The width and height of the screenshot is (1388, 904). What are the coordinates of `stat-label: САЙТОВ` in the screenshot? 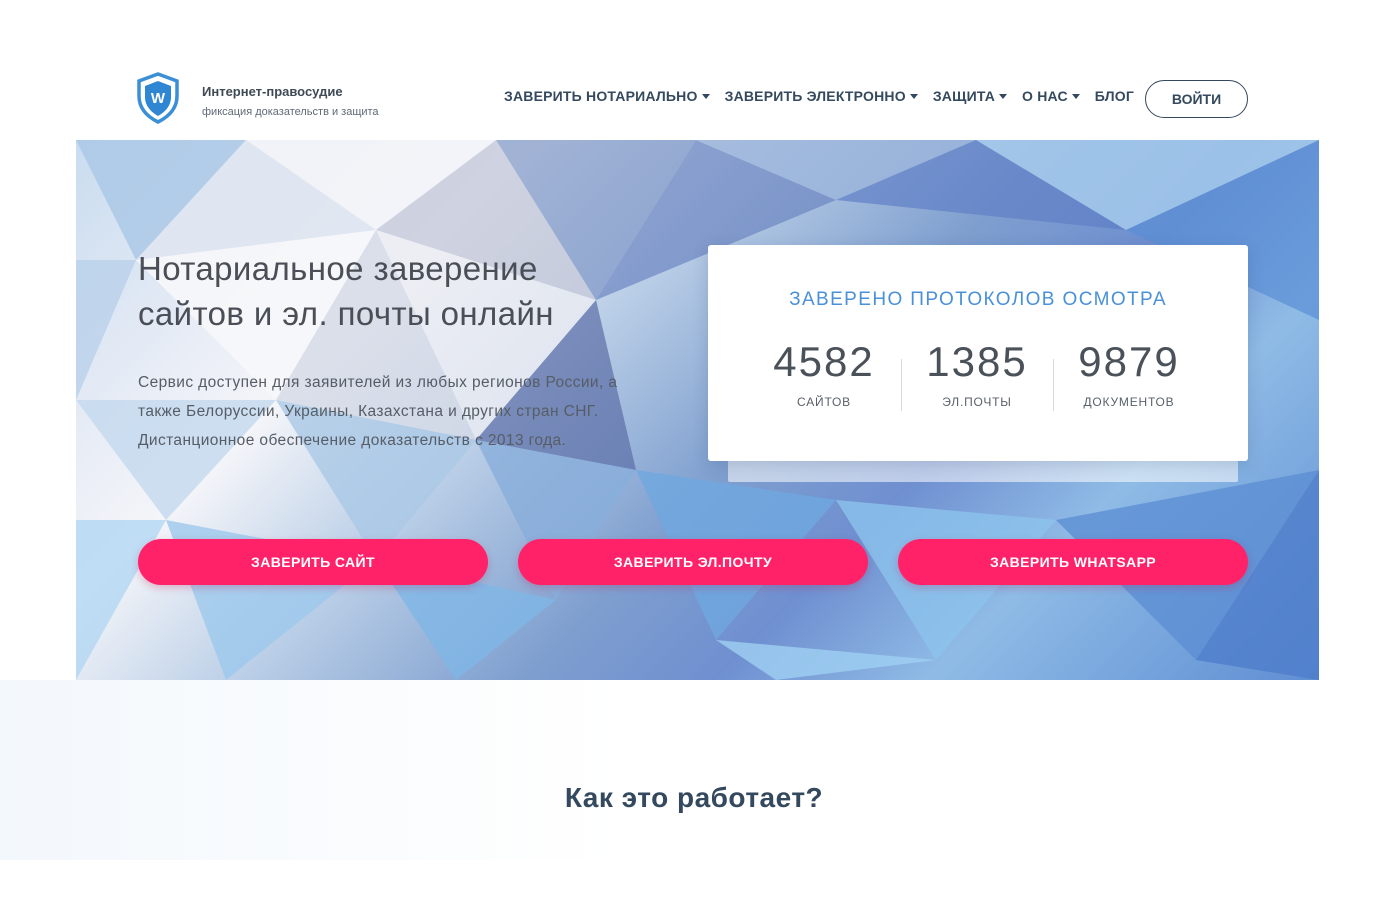 It's located at (824, 402).